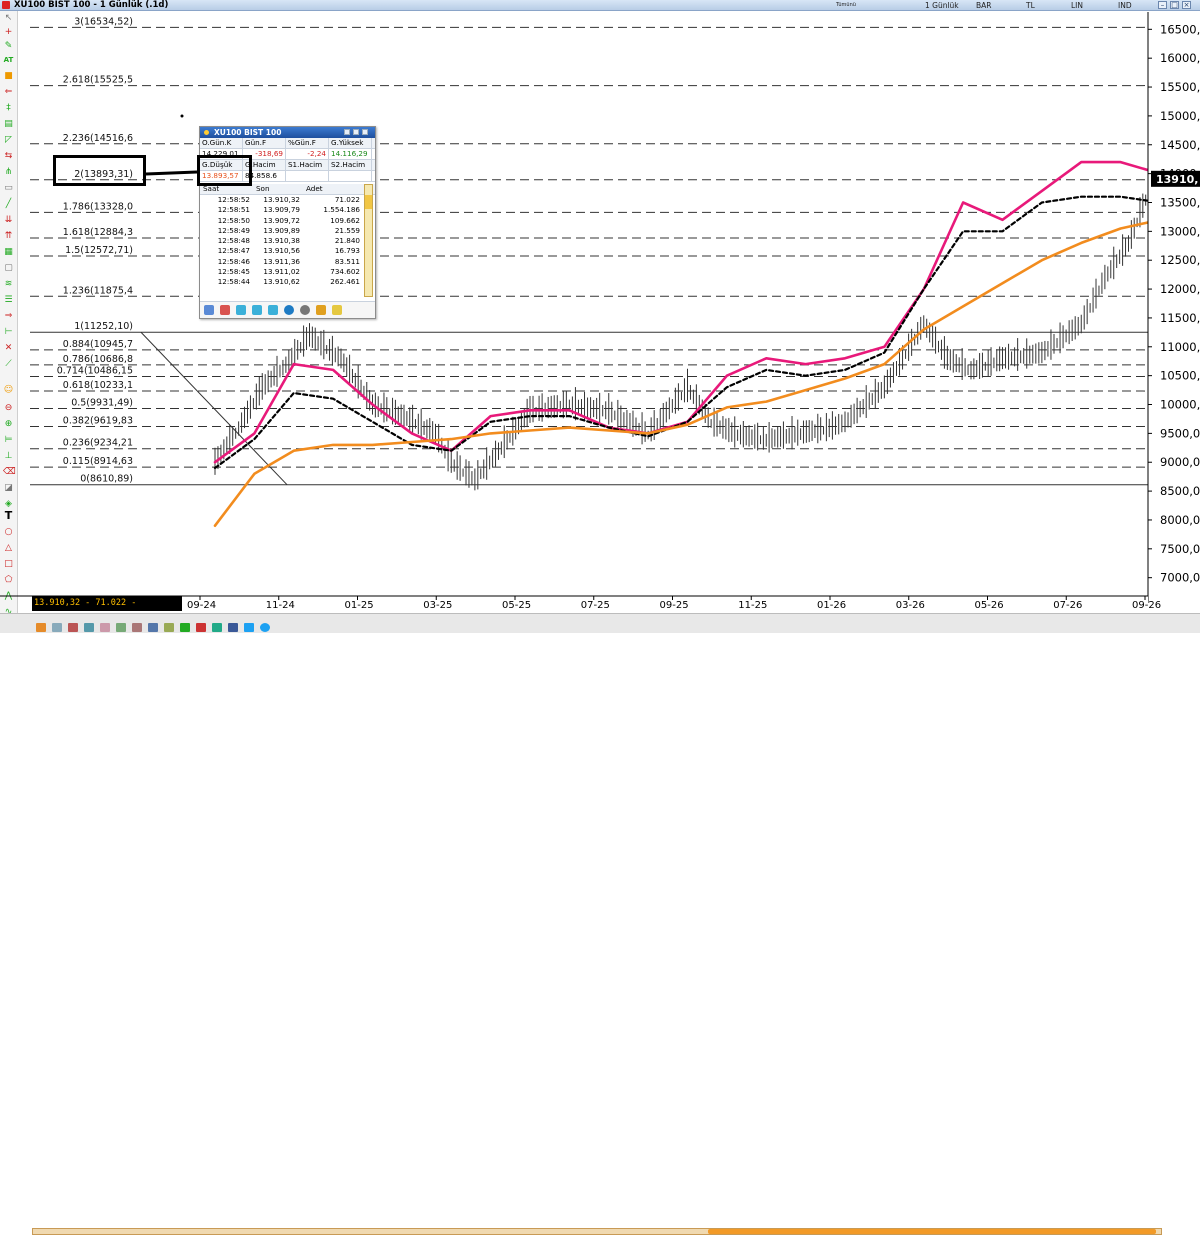 This screenshot has height=1235, width=1200. I want to click on price-tick-label: 10000,0, so click(1180, 405).